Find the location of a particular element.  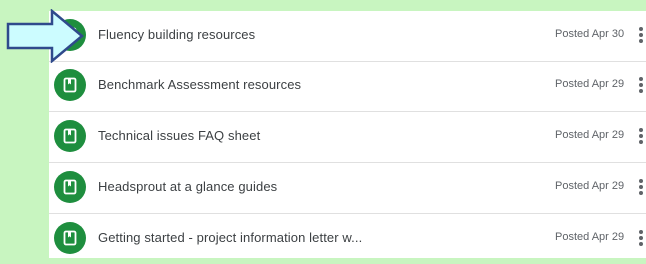

item-date: Posted Apr 30 is located at coordinates (590, 34).